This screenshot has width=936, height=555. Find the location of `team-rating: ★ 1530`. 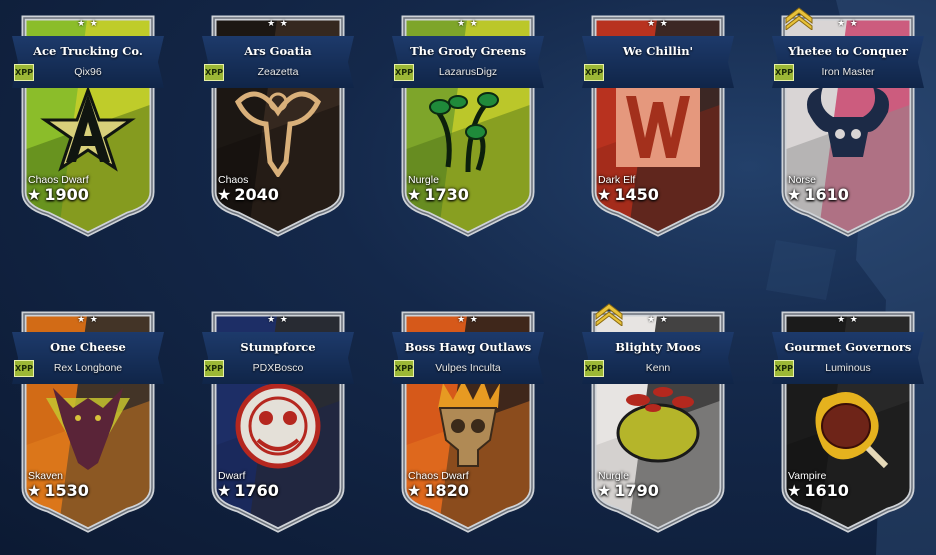

team-rating: ★ 1530 is located at coordinates (58, 490).